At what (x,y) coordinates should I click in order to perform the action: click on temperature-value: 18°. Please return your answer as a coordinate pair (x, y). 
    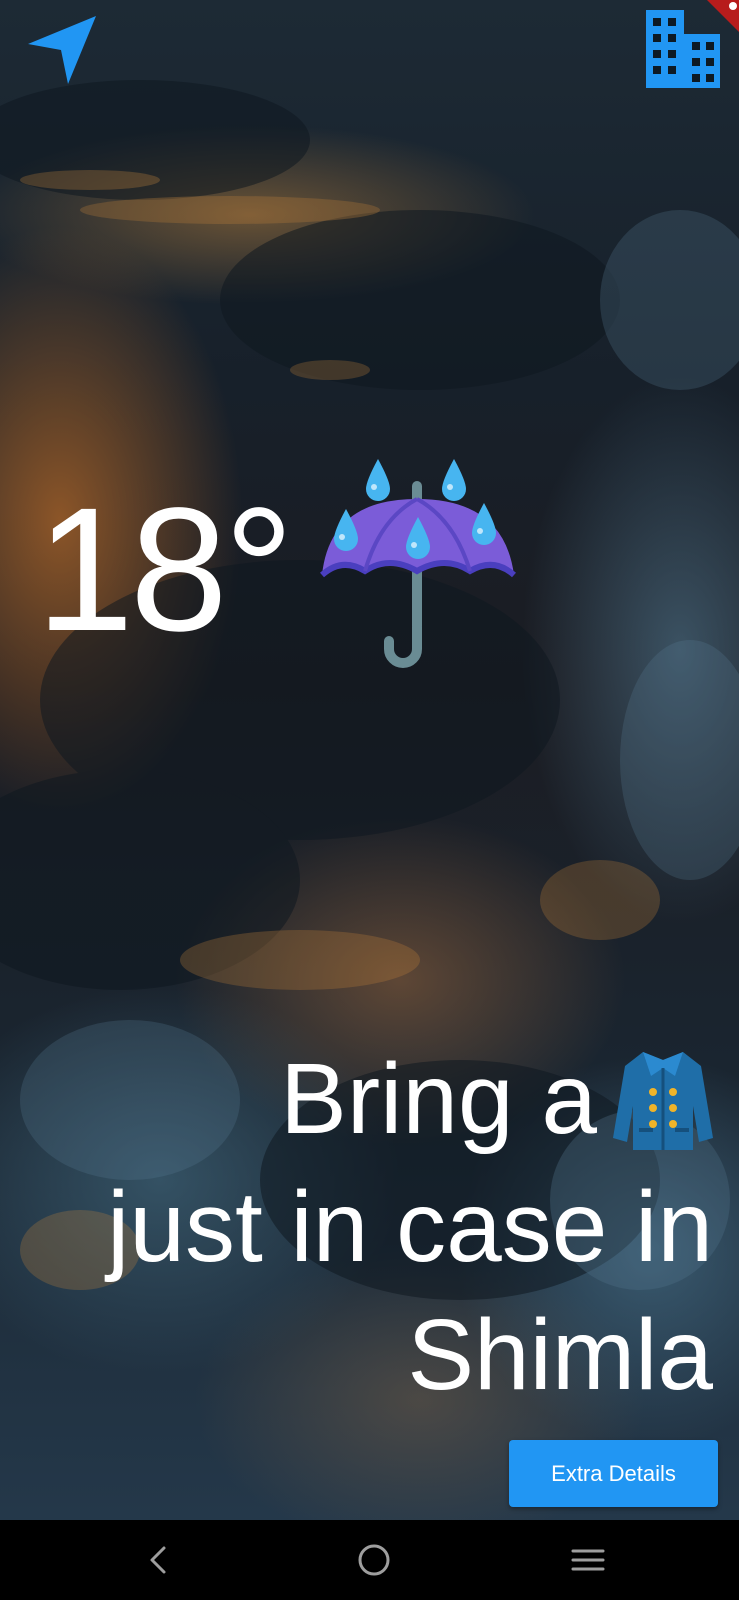
    Looking at the image, I should click on (165, 570).